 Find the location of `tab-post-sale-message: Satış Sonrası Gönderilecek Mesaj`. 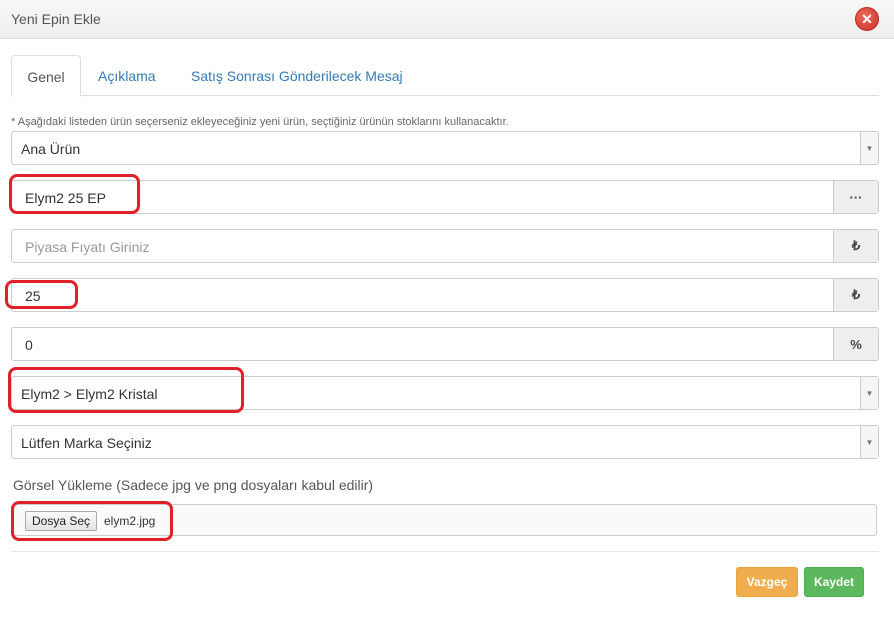

tab-post-sale-message: Satış Sonrası Gönderilecek Mesaj is located at coordinates (297, 75).